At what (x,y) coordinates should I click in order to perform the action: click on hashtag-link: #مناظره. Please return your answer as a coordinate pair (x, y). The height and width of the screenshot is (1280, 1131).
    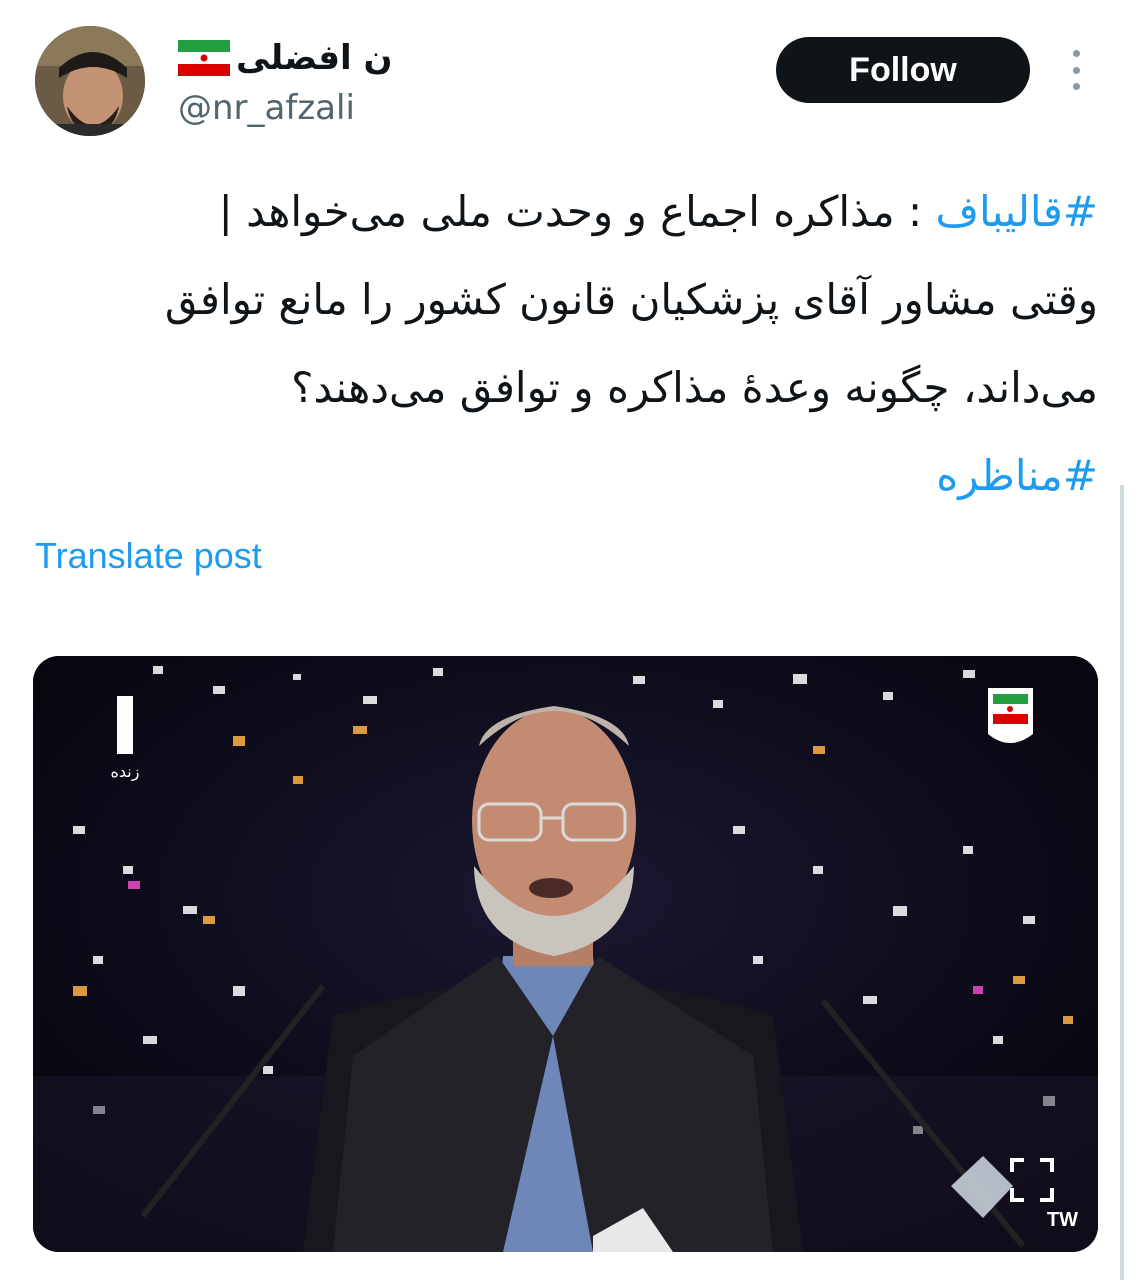
    Looking at the image, I should click on (1017, 475).